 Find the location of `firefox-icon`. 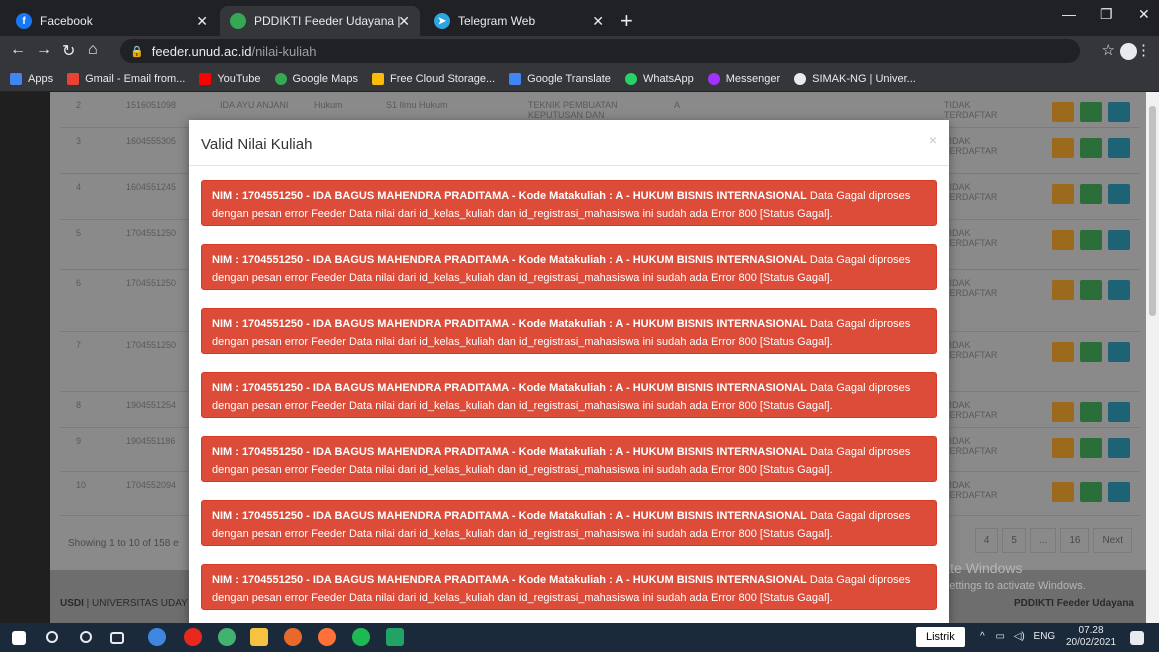

firefox-icon is located at coordinates (327, 637).